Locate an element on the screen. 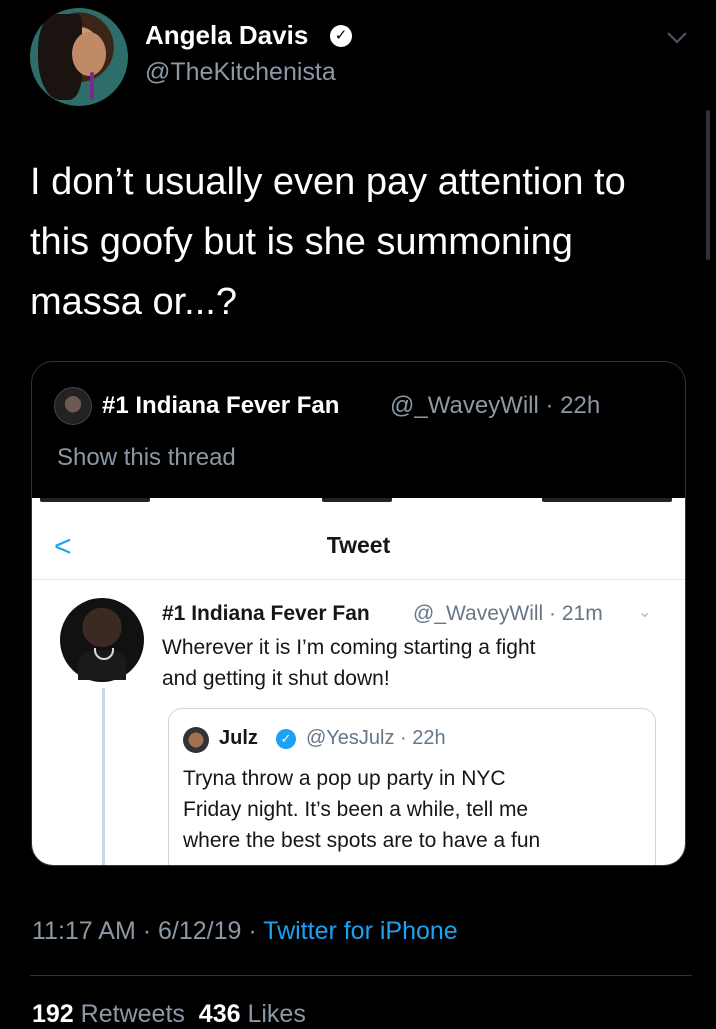 This screenshot has width=716, height=1029. author-name: Angela Davis is located at coordinates (226, 35).